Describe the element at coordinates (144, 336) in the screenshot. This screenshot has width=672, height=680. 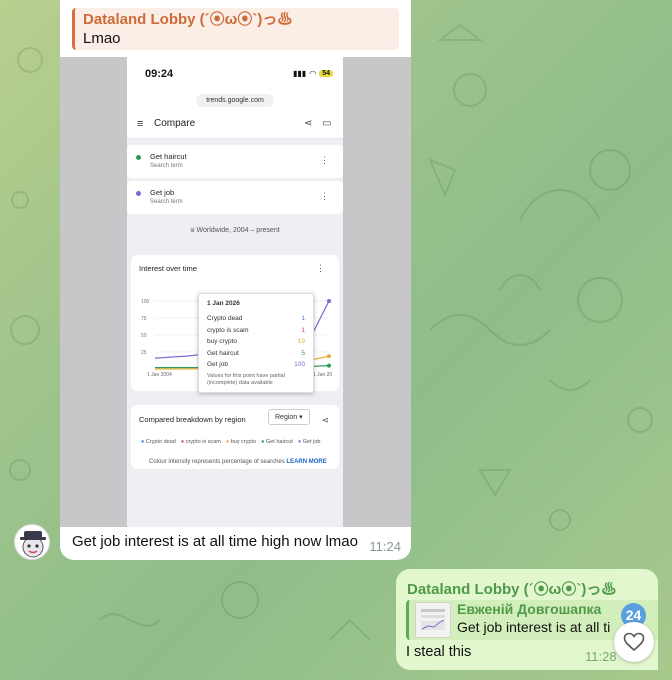
I see `y-tick-label: 50` at that location.